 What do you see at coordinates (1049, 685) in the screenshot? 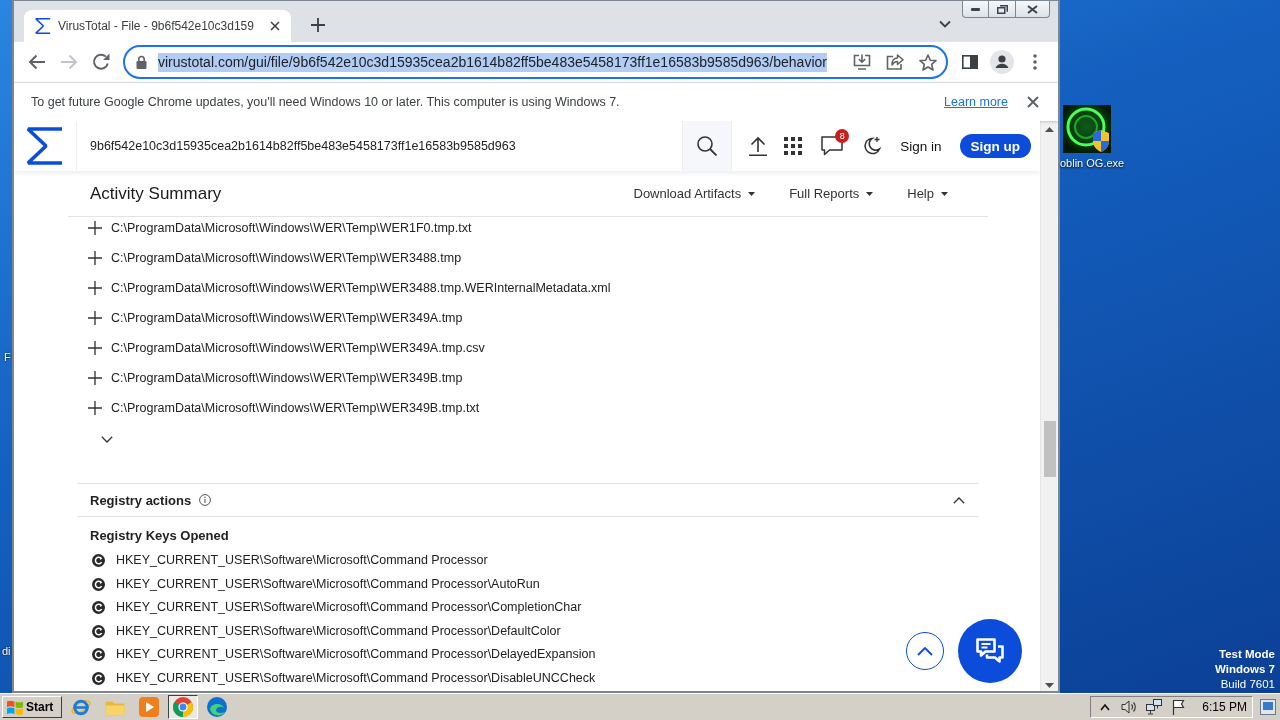
I see `arrow-down-icon` at bounding box center [1049, 685].